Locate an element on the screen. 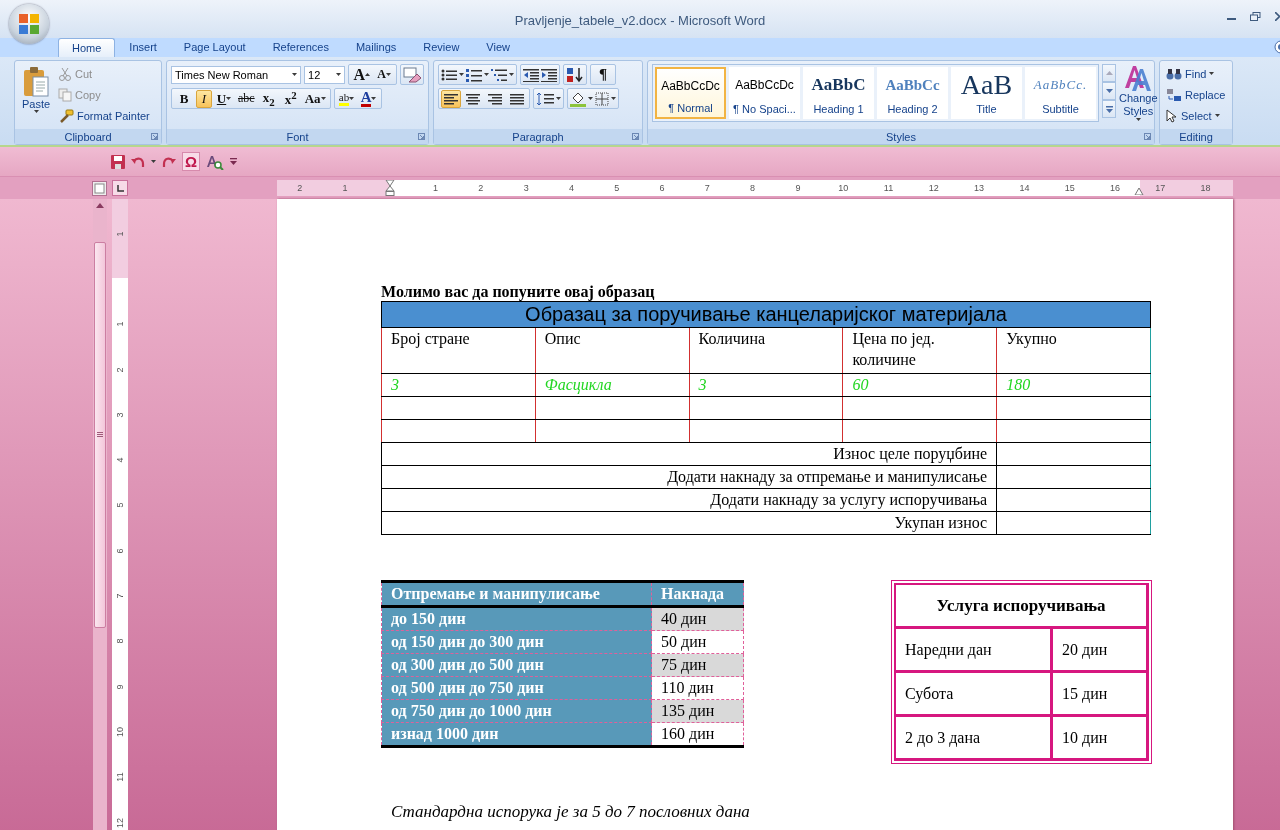 The width and height of the screenshot is (1280, 830). ruler-number: 16 is located at coordinates (1115, 188).